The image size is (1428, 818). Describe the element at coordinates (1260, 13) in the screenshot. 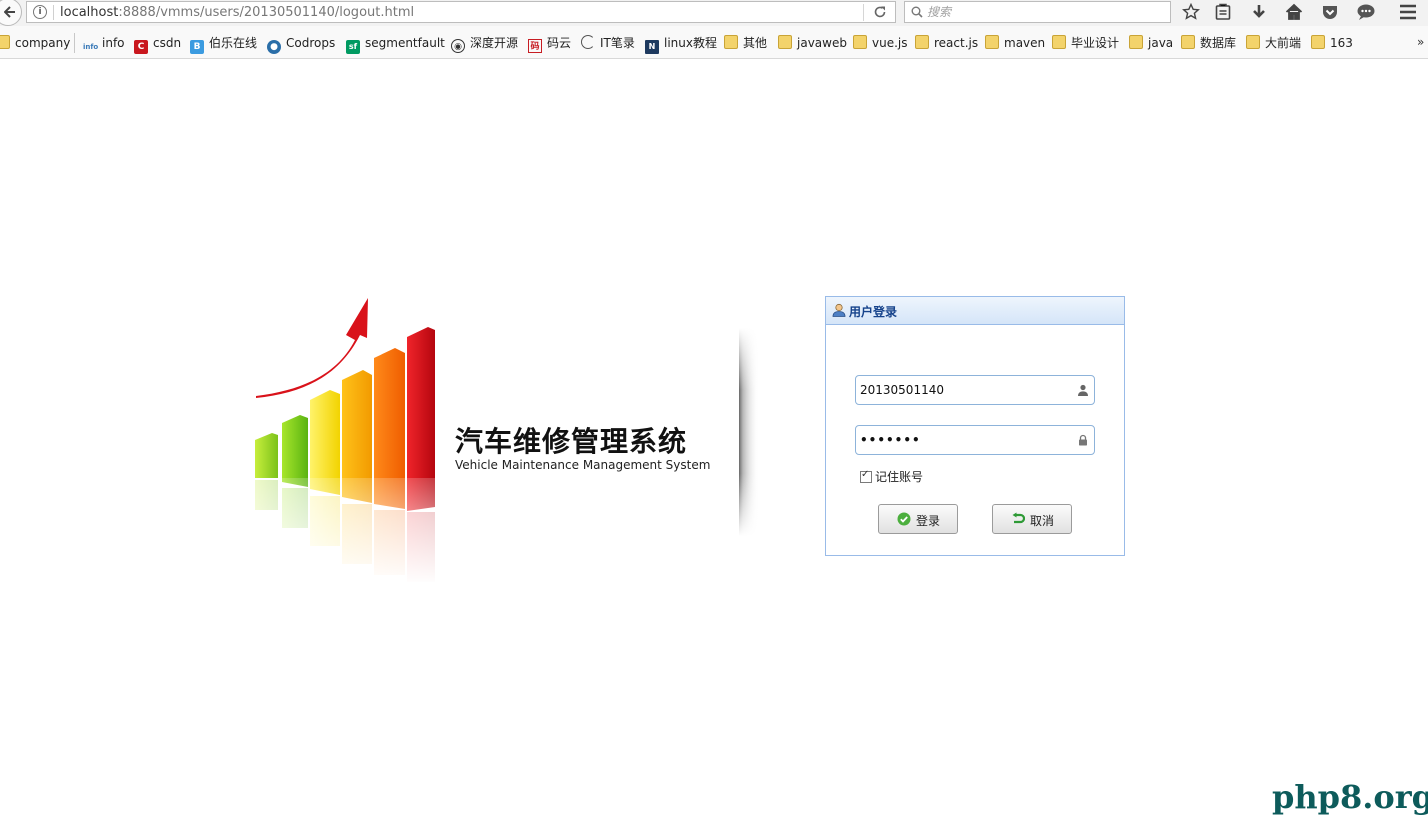

I see `download-icon` at that location.